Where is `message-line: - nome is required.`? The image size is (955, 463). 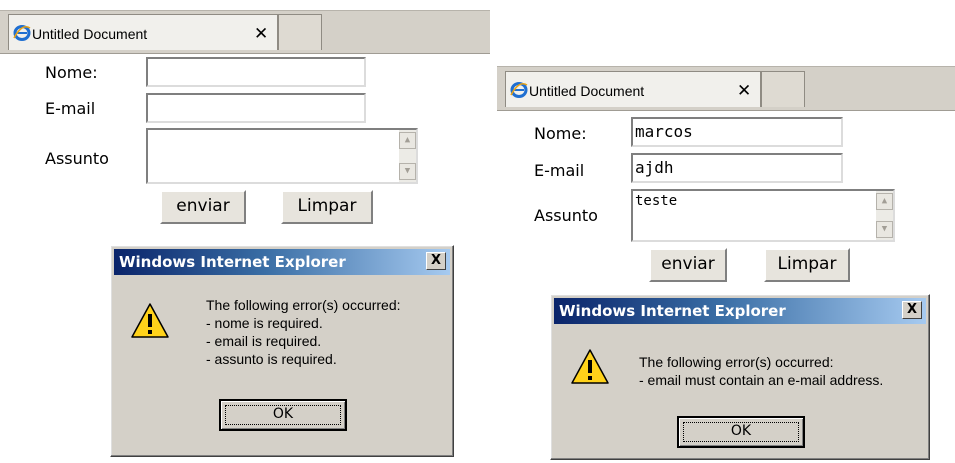
message-line: - nome is required. is located at coordinates (264, 323).